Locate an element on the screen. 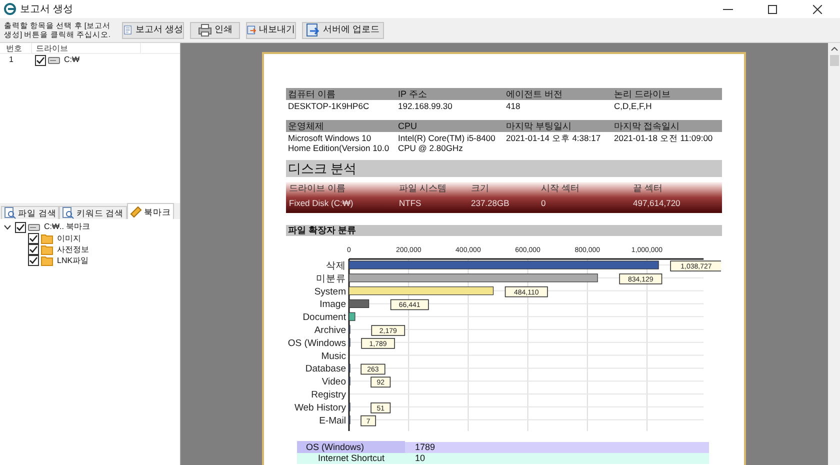 This screenshot has width=840, height=465. disk-cell-text: 237.28GB is located at coordinates (490, 203).